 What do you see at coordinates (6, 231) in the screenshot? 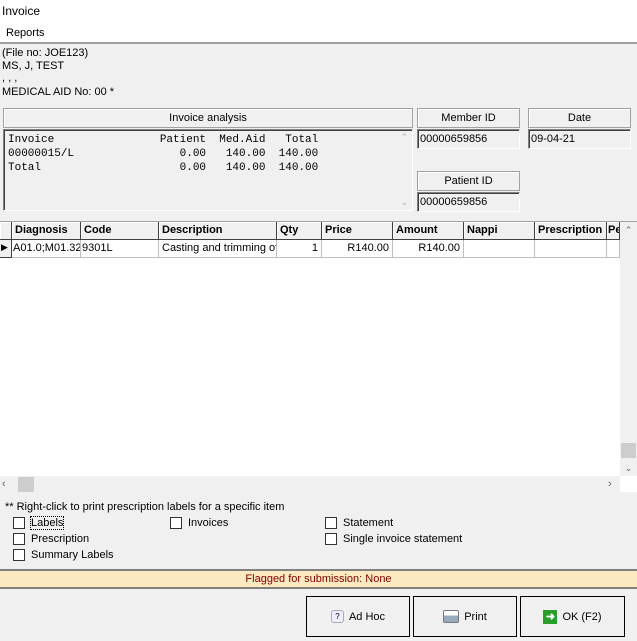
I see `row-indicator-header` at bounding box center [6, 231].